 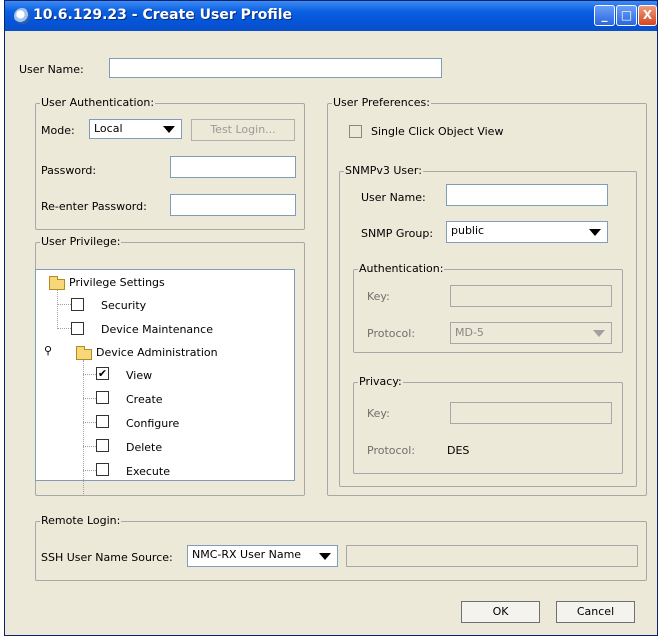 I want to click on user-privilege-legend: User Privilege:, so click(x=81, y=241).